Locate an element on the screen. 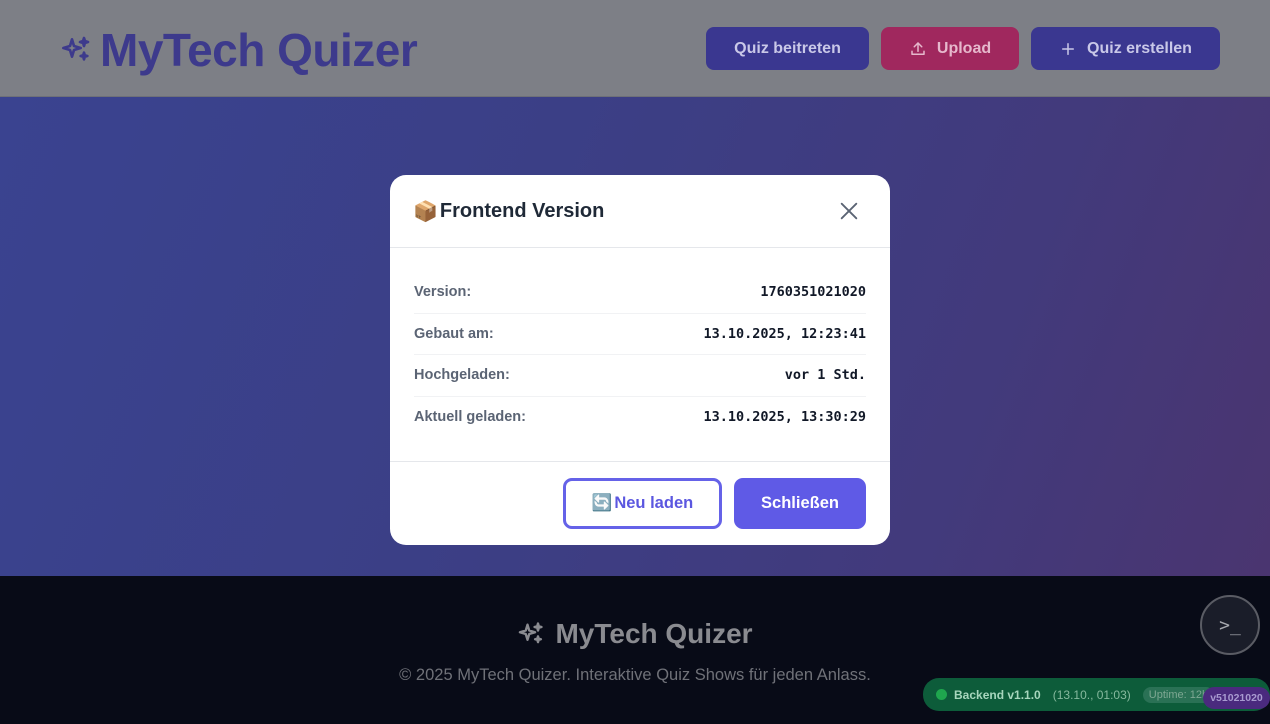  create-quiz-button: Quiz erstellen is located at coordinates (1125, 48).